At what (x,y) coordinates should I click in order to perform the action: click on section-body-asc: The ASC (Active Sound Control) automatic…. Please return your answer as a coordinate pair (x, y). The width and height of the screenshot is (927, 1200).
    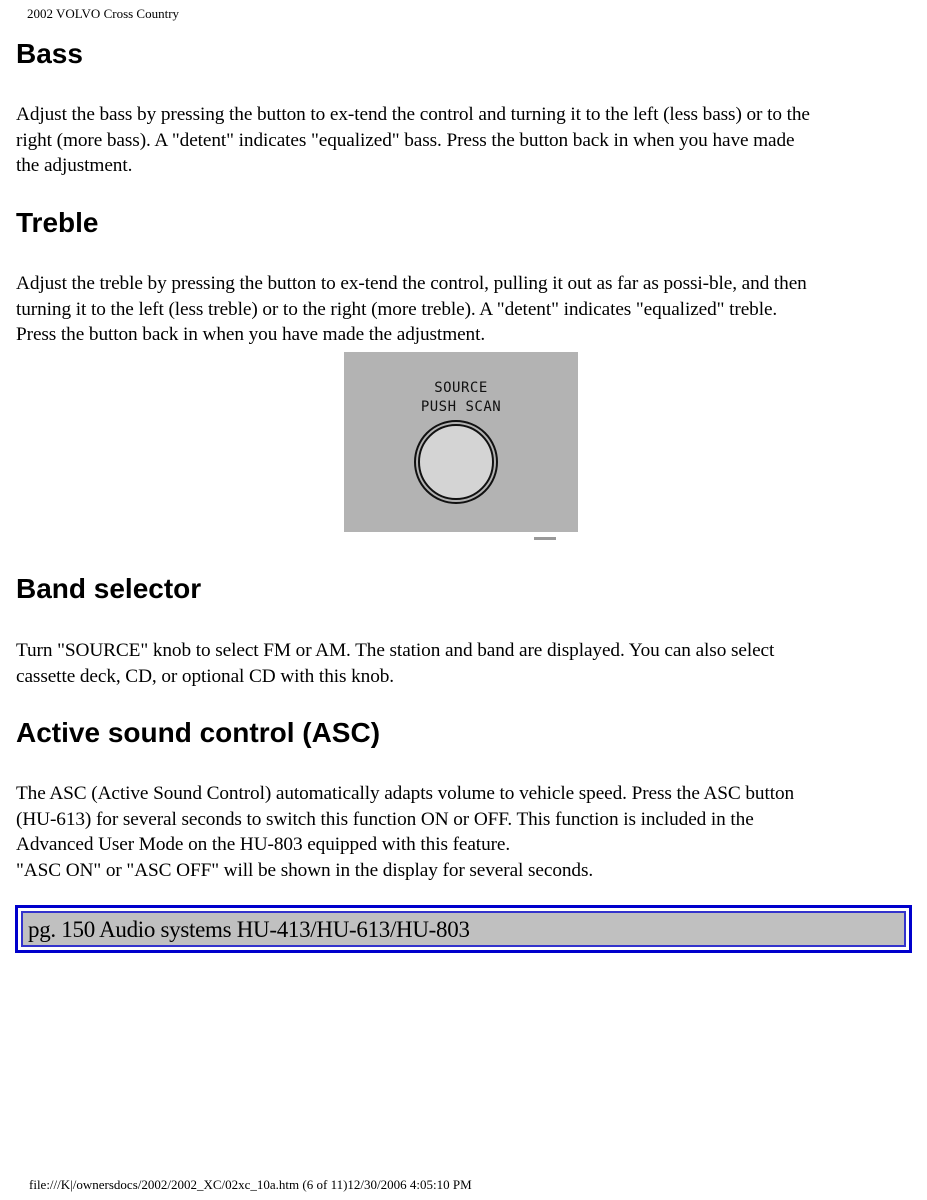
    Looking at the image, I should click on (466, 832).